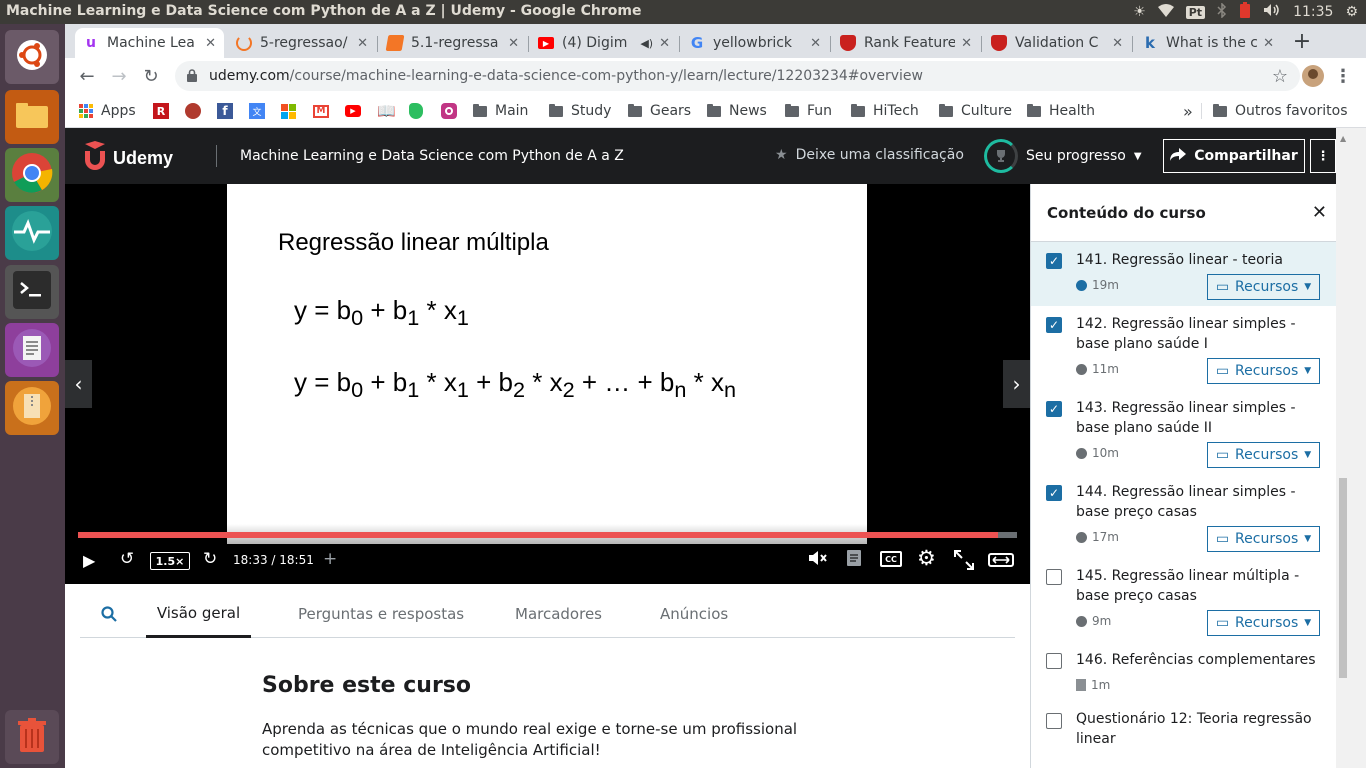 Image resolution: width=1366 pixels, height=768 pixels. What do you see at coordinates (808, 111) in the screenshot?
I see `bookmark-folder-fun: Fun` at bounding box center [808, 111].